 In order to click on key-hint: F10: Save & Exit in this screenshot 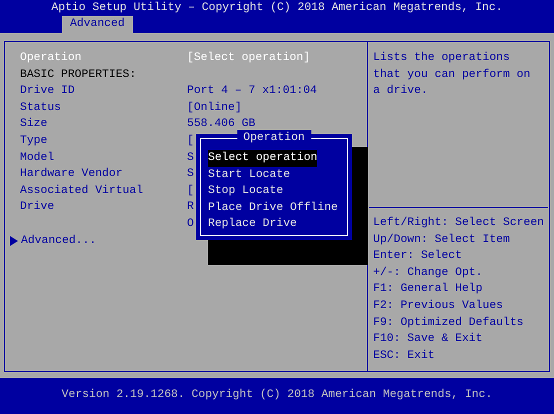, I will do `click(428, 340)`.